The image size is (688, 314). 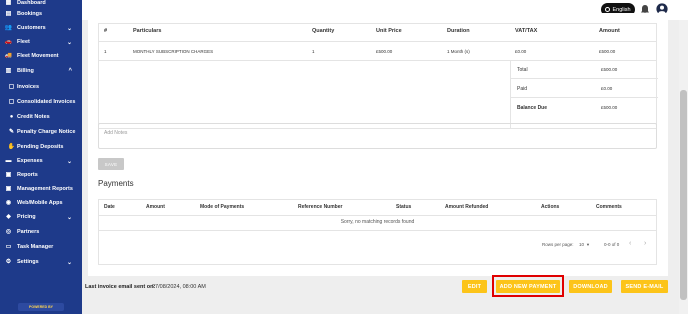 I want to click on download-button: DOWNLOAD, so click(x=590, y=286).